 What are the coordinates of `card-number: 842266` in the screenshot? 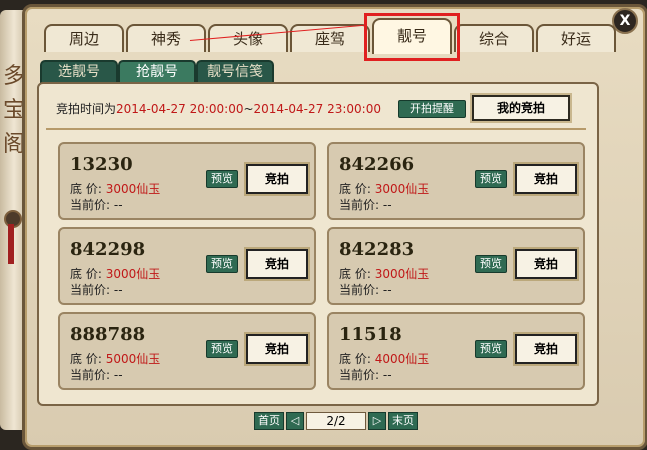 It's located at (377, 164).